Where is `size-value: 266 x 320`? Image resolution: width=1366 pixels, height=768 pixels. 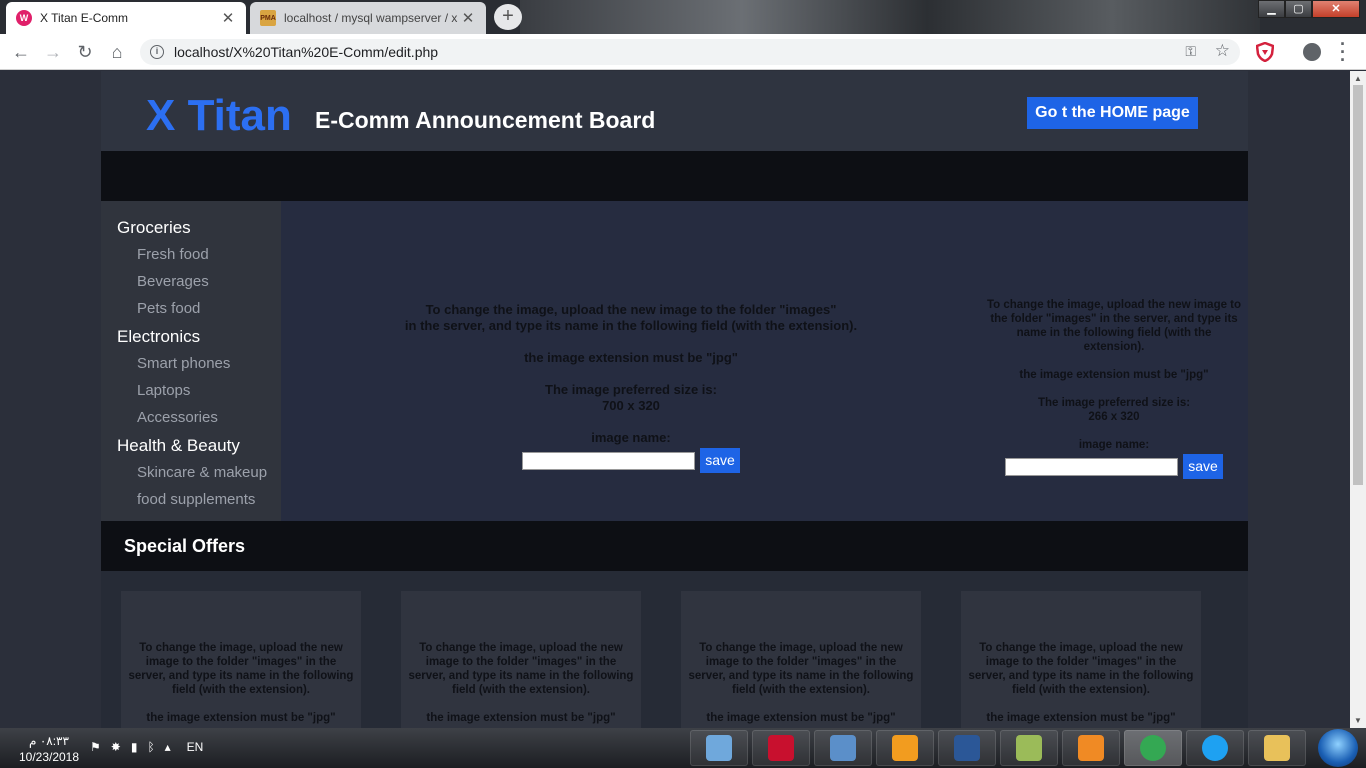 size-value: 266 x 320 is located at coordinates (1114, 417).